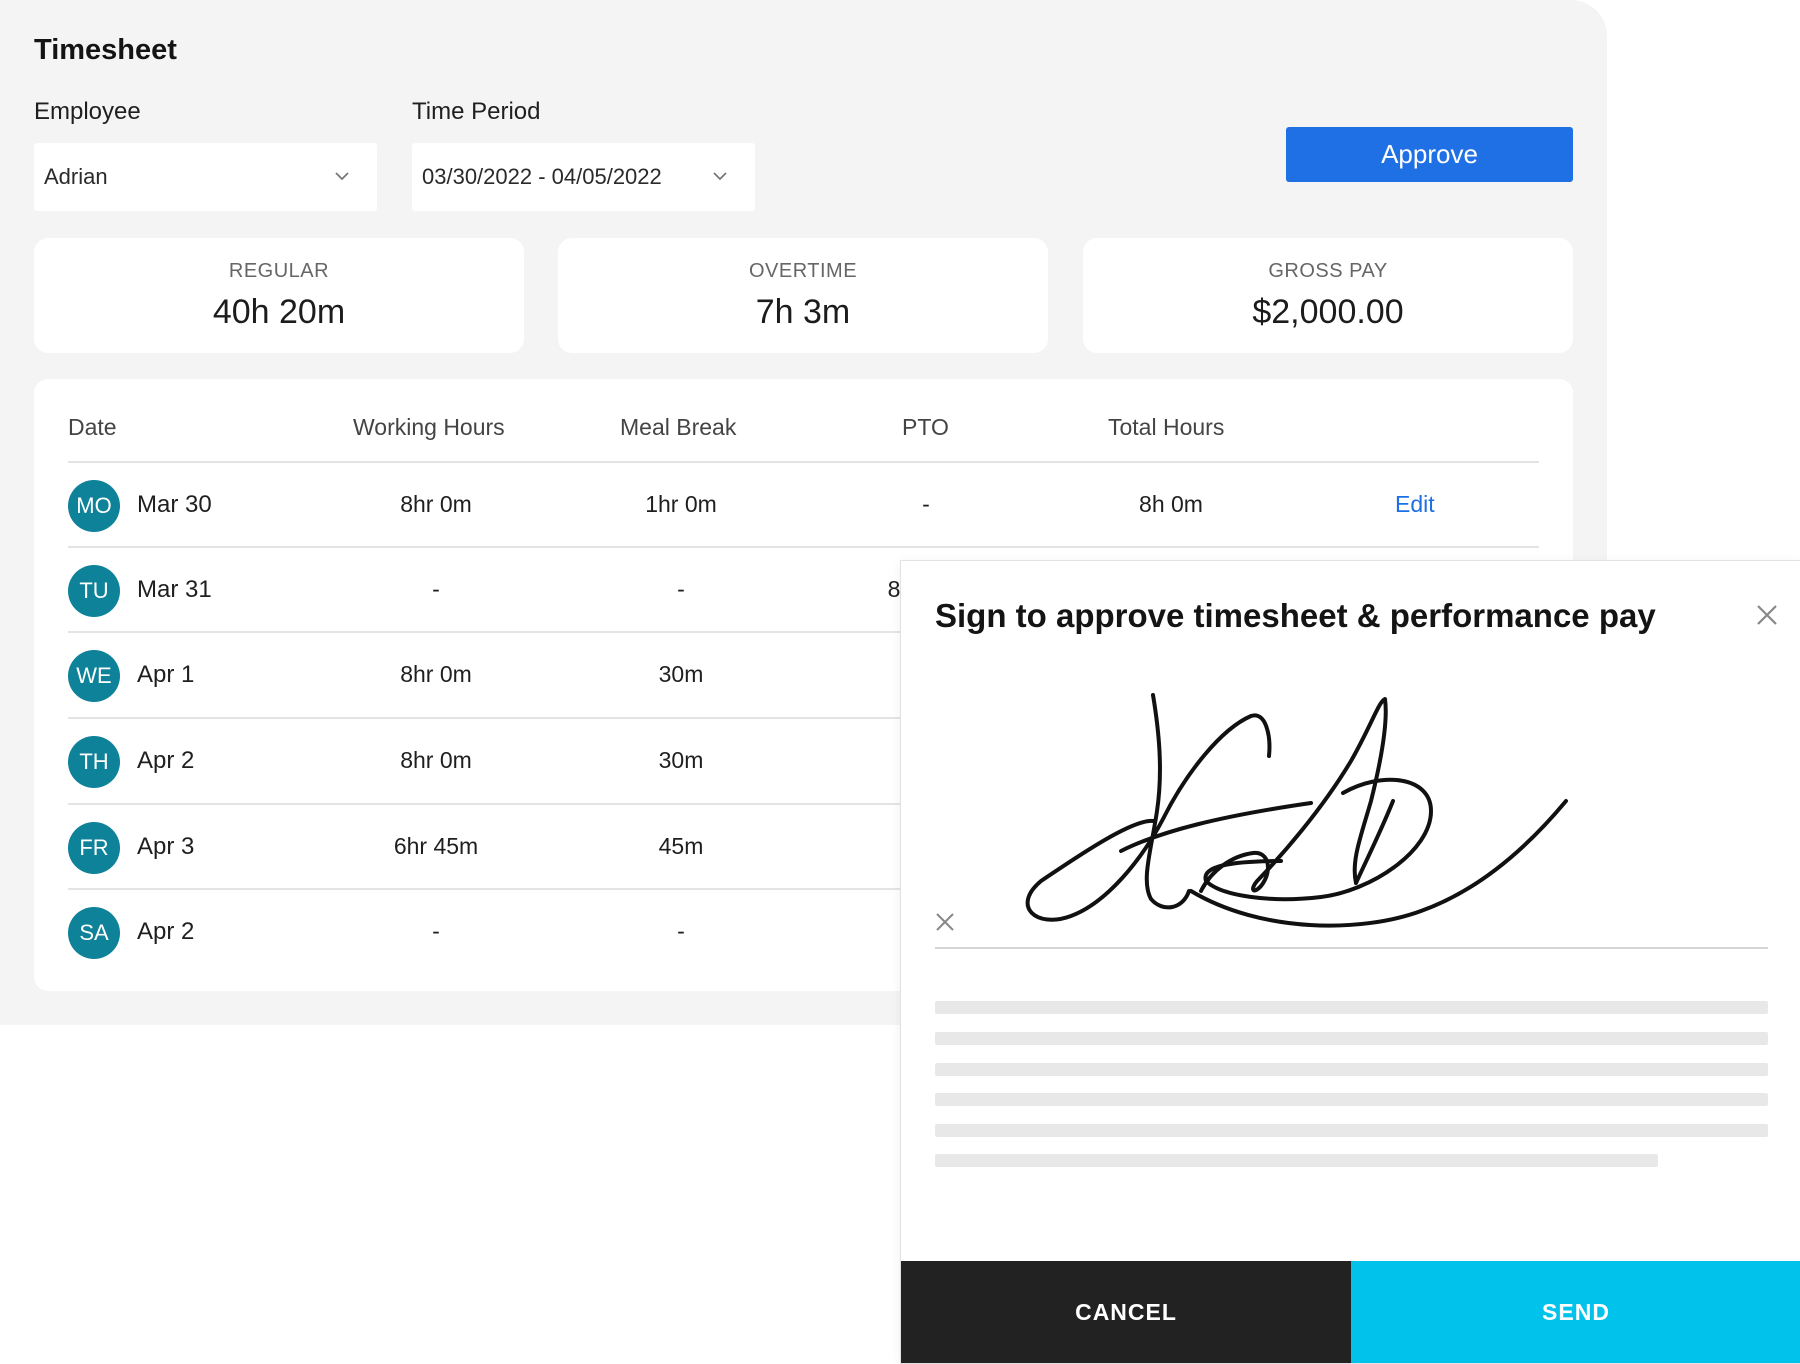  What do you see at coordinates (681, 846) in the screenshot?
I see `row-meal-break: 45m` at bounding box center [681, 846].